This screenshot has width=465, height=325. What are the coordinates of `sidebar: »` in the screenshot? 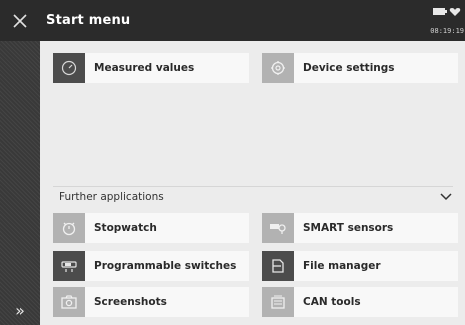 It's located at (20, 183).